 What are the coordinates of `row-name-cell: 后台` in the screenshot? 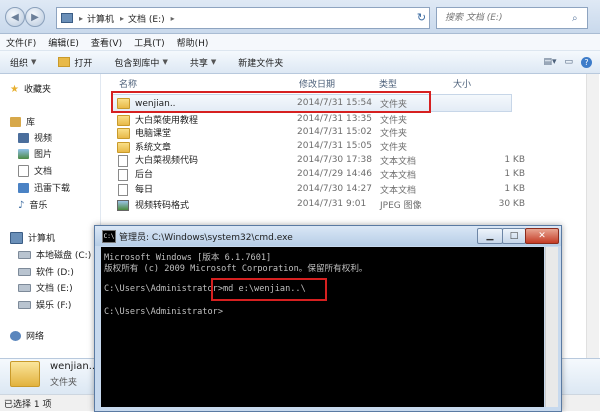 It's located at (135, 174).